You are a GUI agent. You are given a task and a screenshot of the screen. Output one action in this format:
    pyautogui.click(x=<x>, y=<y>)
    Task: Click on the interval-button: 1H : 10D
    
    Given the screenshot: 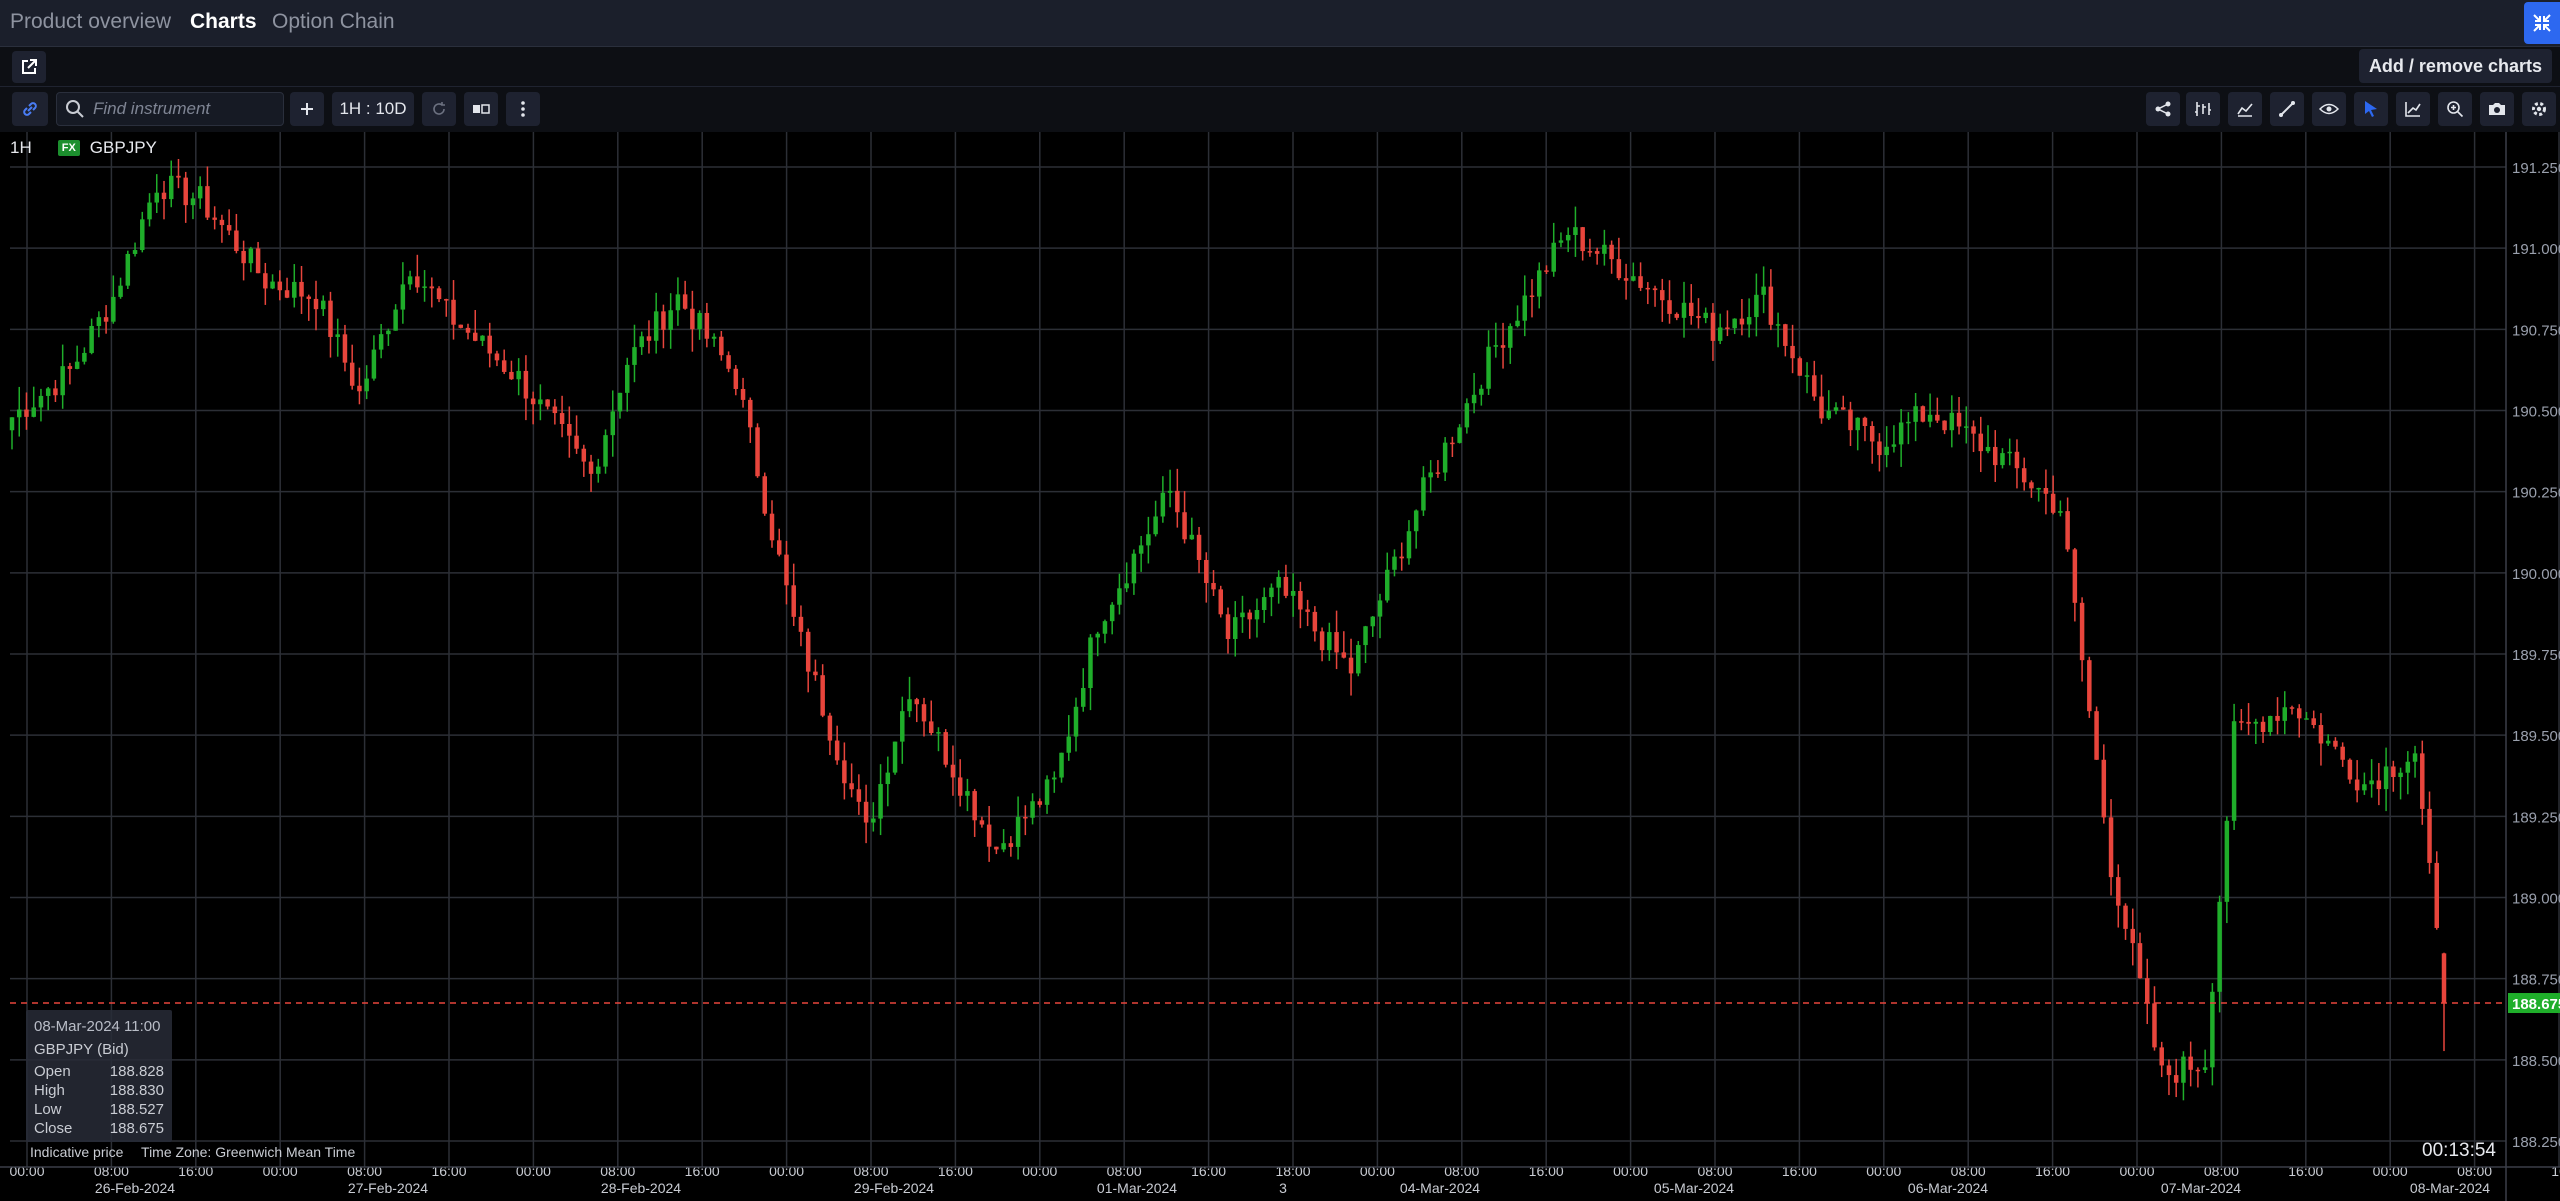 What is the action you would take?
    pyautogui.click(x=373, y=109)
    